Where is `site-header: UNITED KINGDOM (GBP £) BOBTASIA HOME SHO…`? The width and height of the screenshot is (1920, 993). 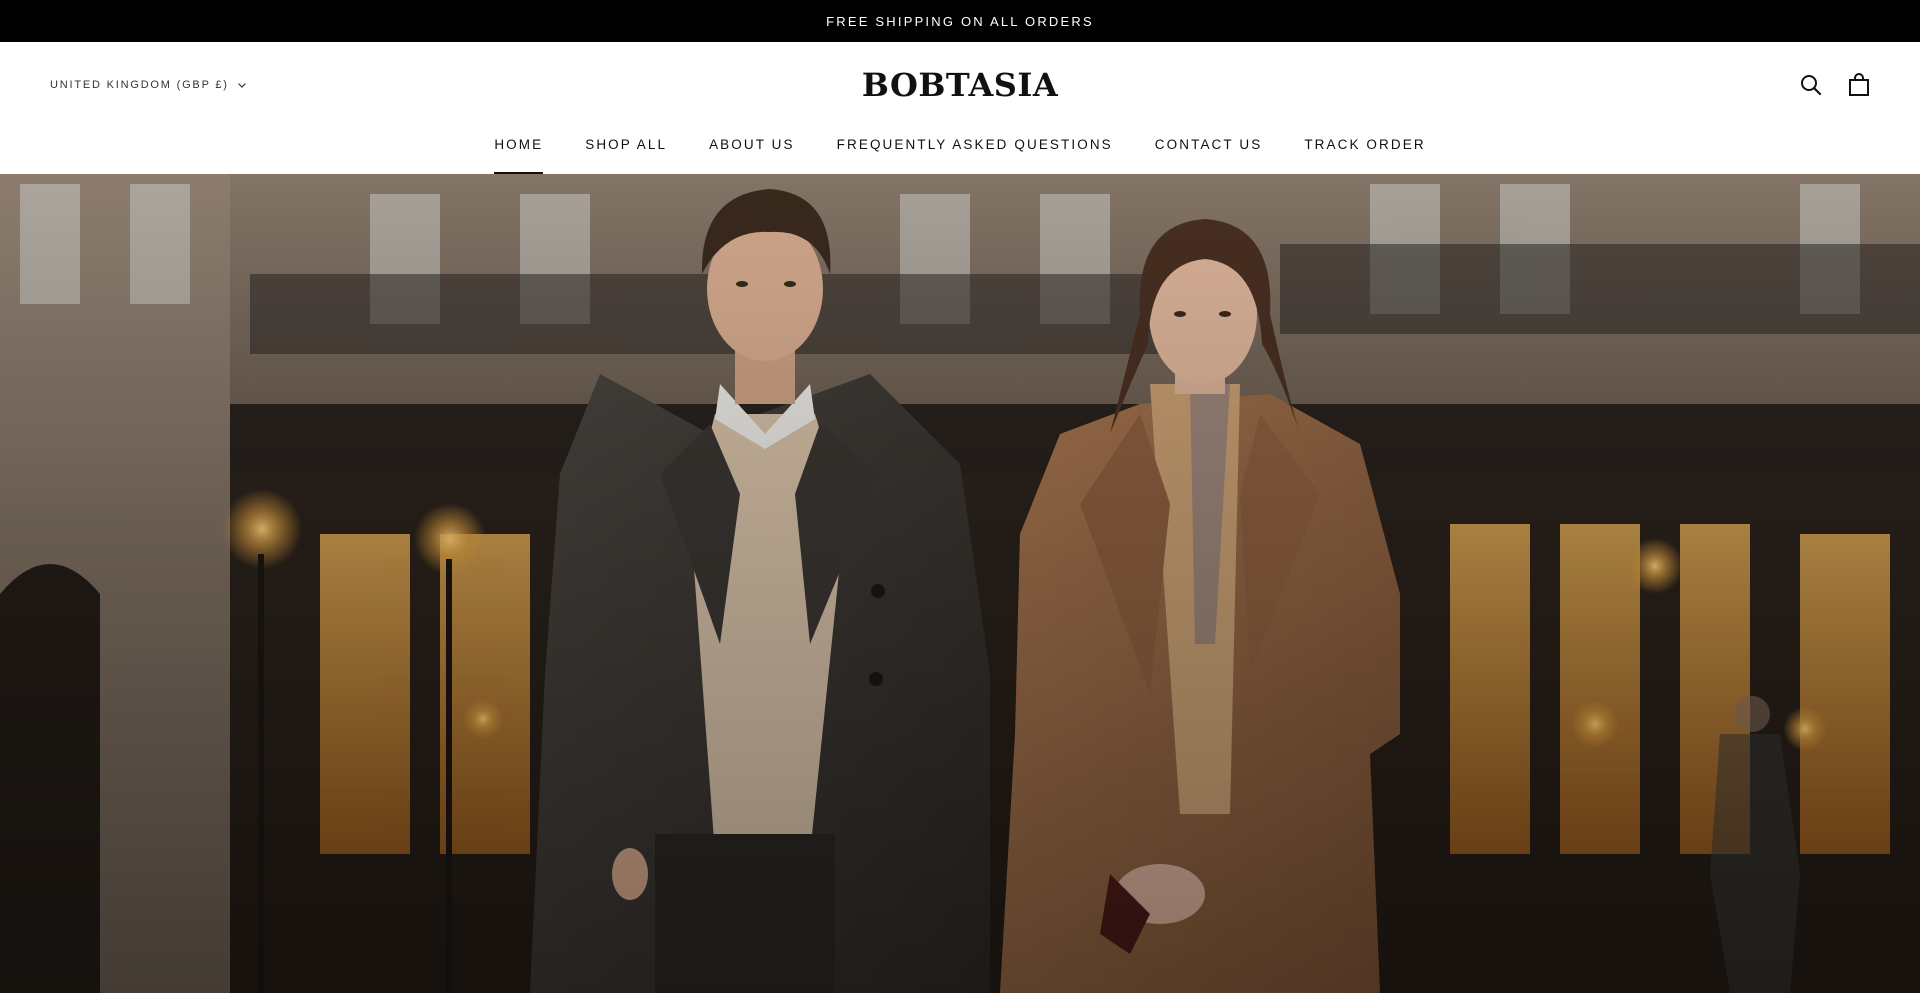
site-header: UNITED KINGDOM (GBP £) BOBTASIA HOME SHO… is located at coordinates (960, 108).